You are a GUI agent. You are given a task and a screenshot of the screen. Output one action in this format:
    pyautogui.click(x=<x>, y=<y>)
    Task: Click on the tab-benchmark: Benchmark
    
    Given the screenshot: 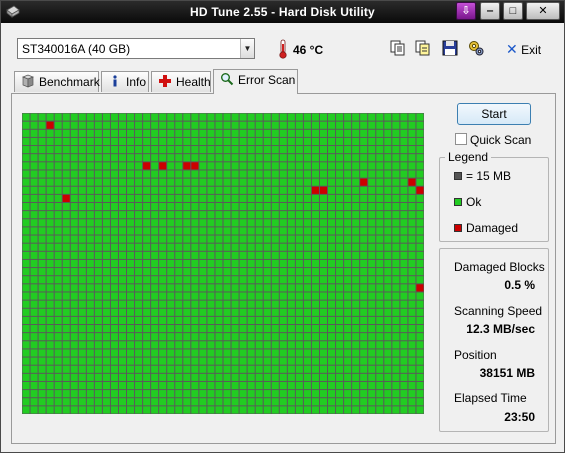 What is the action you would take?
    pyautogui.click(x=57, y=81)
    